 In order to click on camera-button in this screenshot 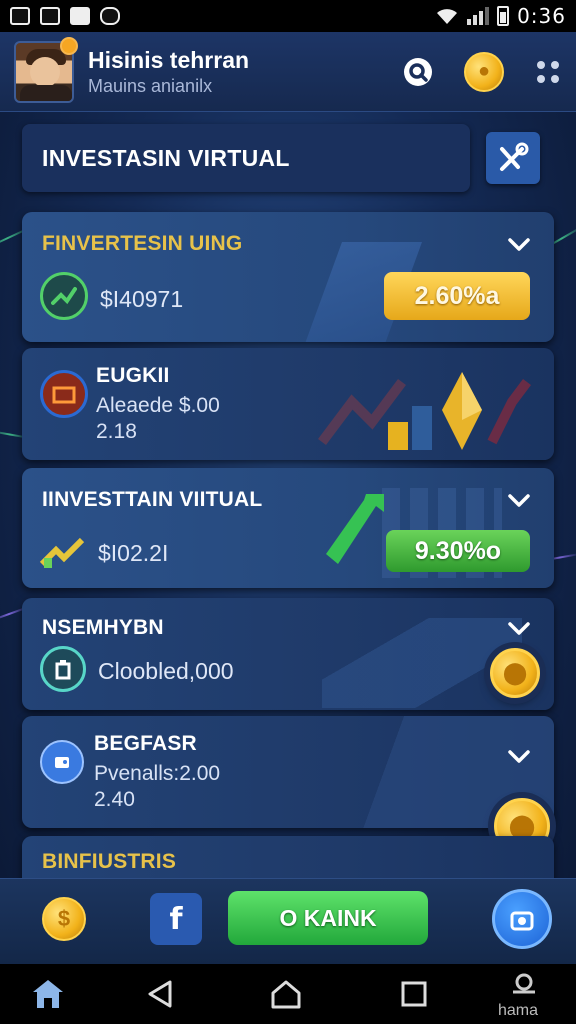, I will do `click(522, 919)`.